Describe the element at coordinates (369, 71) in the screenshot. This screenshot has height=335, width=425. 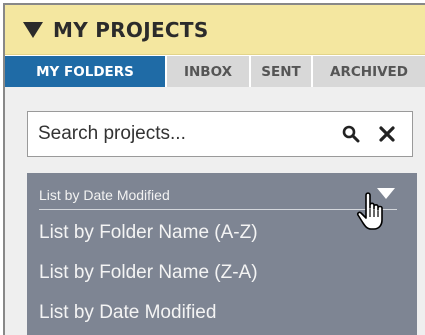
I see `tab-archived: ARCHIVED` at that location.